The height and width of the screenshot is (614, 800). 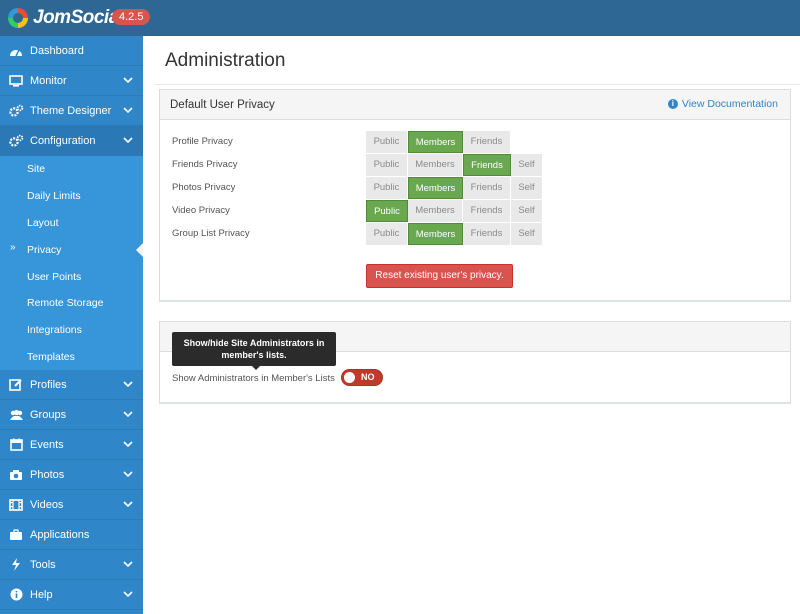 What do you see at coordinates (16, 475) in the screenshot?
I see `camera-icon` at bounding box center [16, 475].